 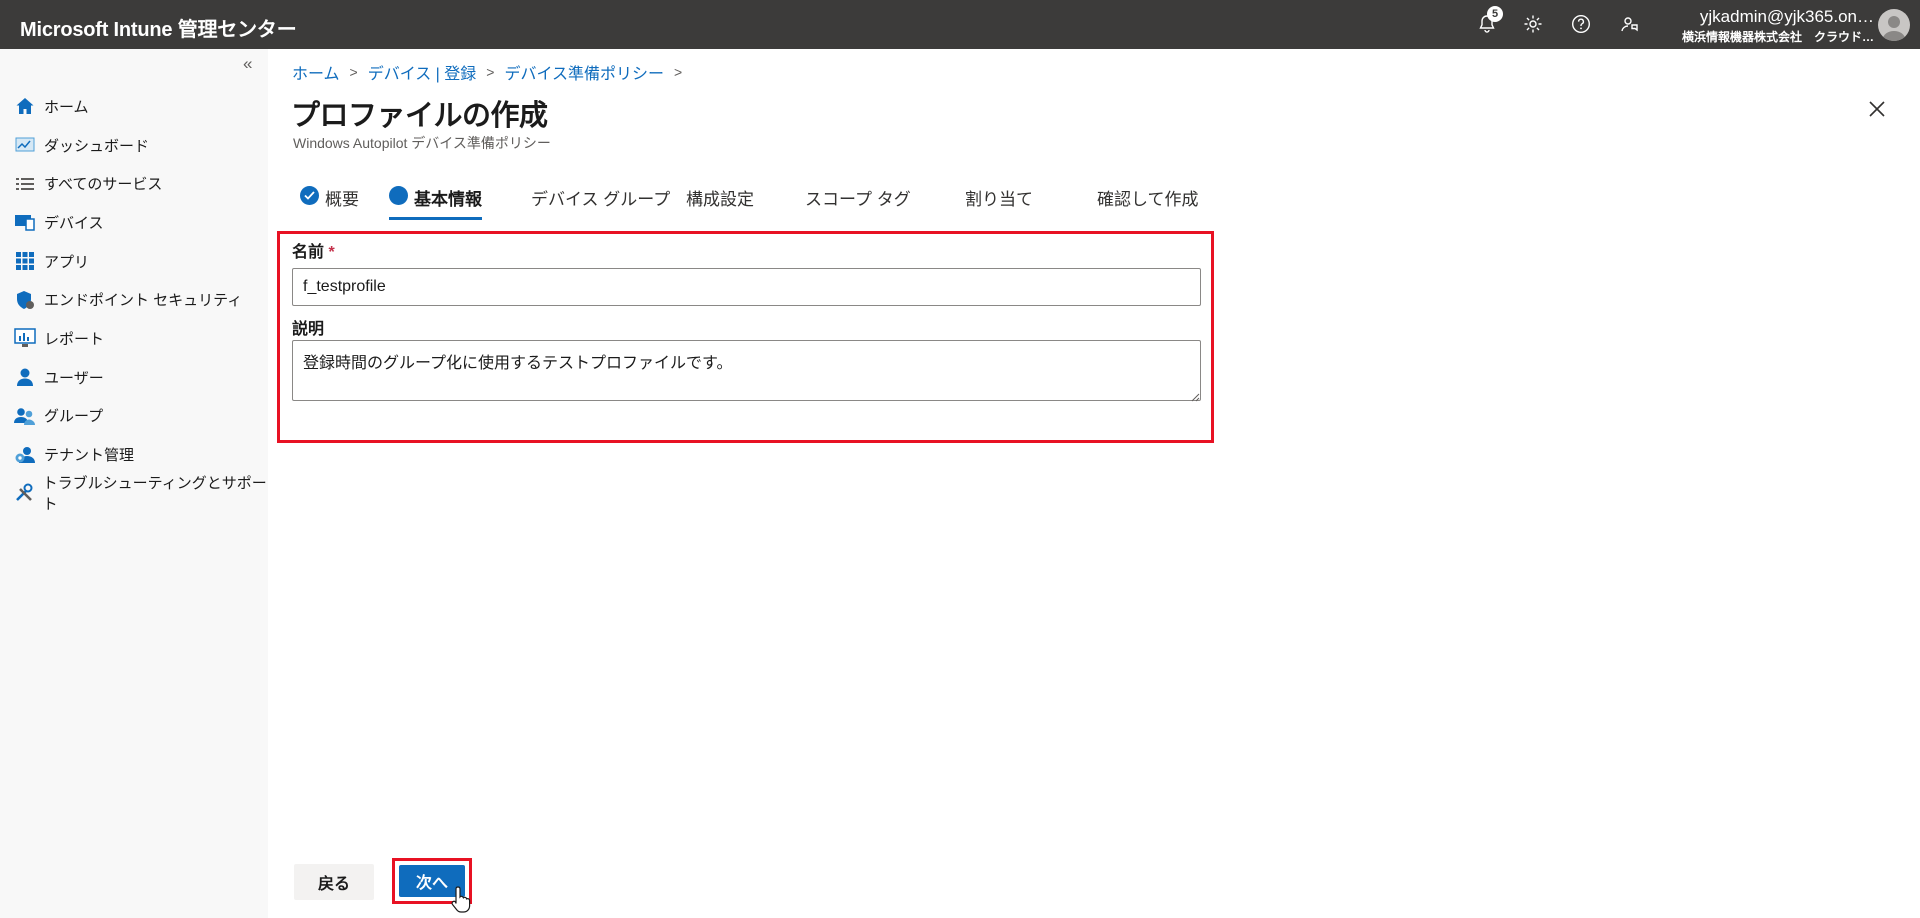 What do you see at coordinates (134, 416) in the screenshot?
I see `sidebar-item-groups: グループ` at bounding box center [134, 416].